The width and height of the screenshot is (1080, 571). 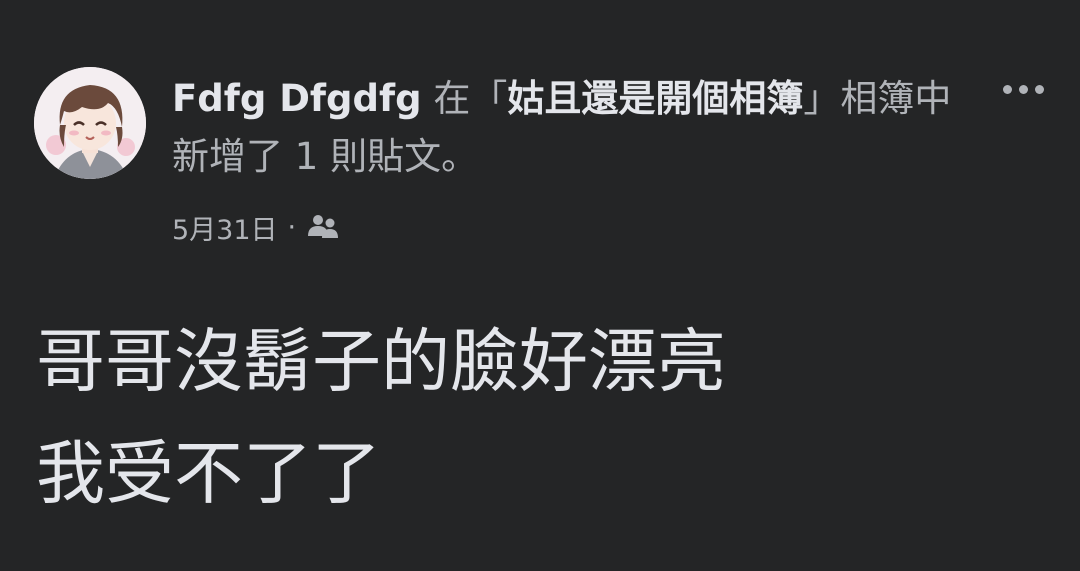 I want to click on post-body-line-2: 我受不了了, so click(x=208, y=474).